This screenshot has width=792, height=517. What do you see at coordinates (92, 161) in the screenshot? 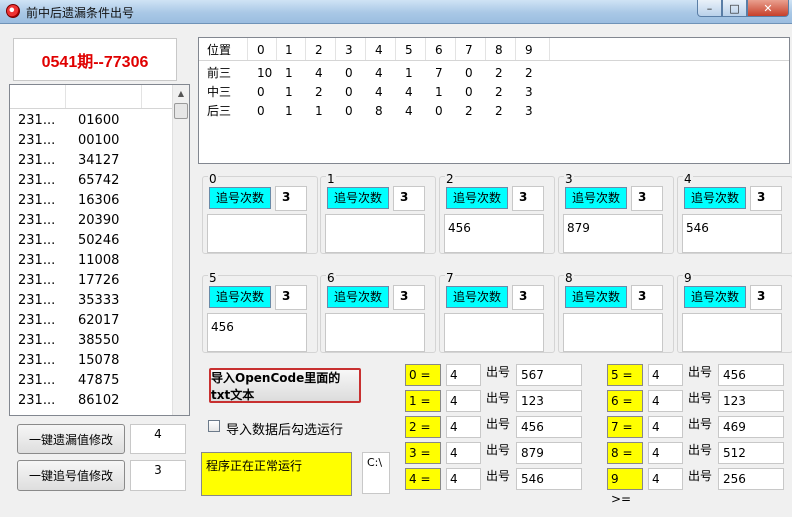
I see `list-item: 231... 34127` at bounding box center [92, 161].